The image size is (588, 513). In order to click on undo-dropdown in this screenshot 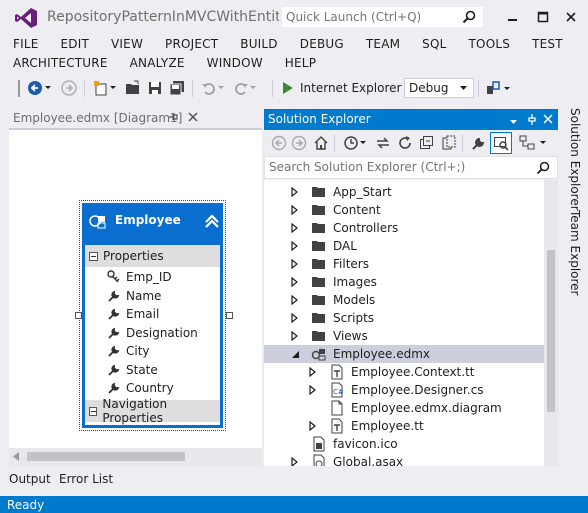, I will do `click(221, 88)`.